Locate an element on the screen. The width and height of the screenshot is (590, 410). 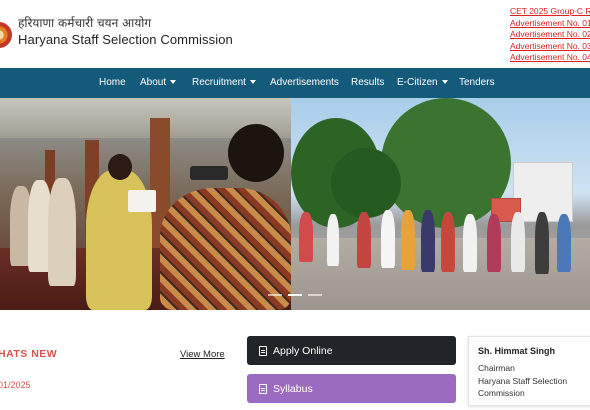
nav-home: Home is located at coordinates (112, 83).